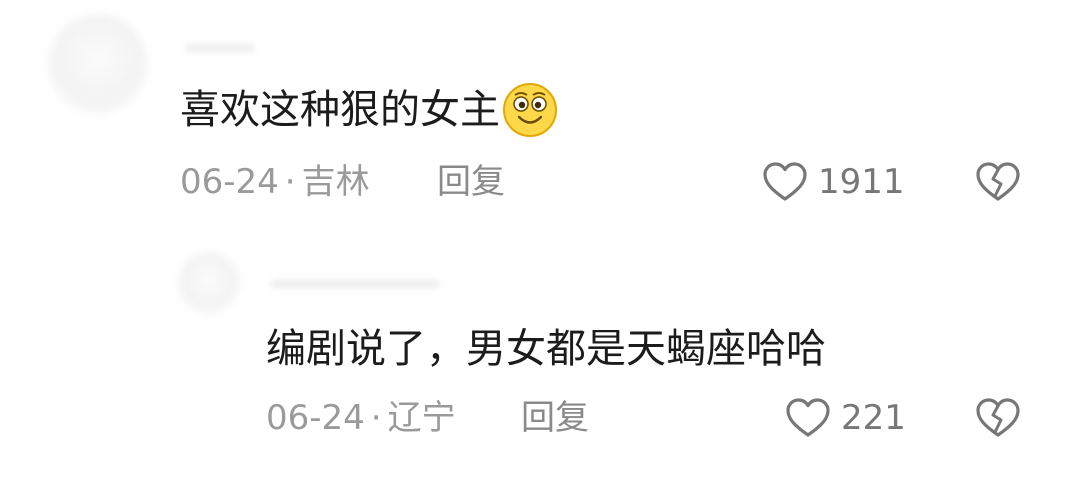 The image size is (1081, 481). Describe the element at coordinates (530, 110) in the screenshot. I see `smile-emoji-icon` at that location.